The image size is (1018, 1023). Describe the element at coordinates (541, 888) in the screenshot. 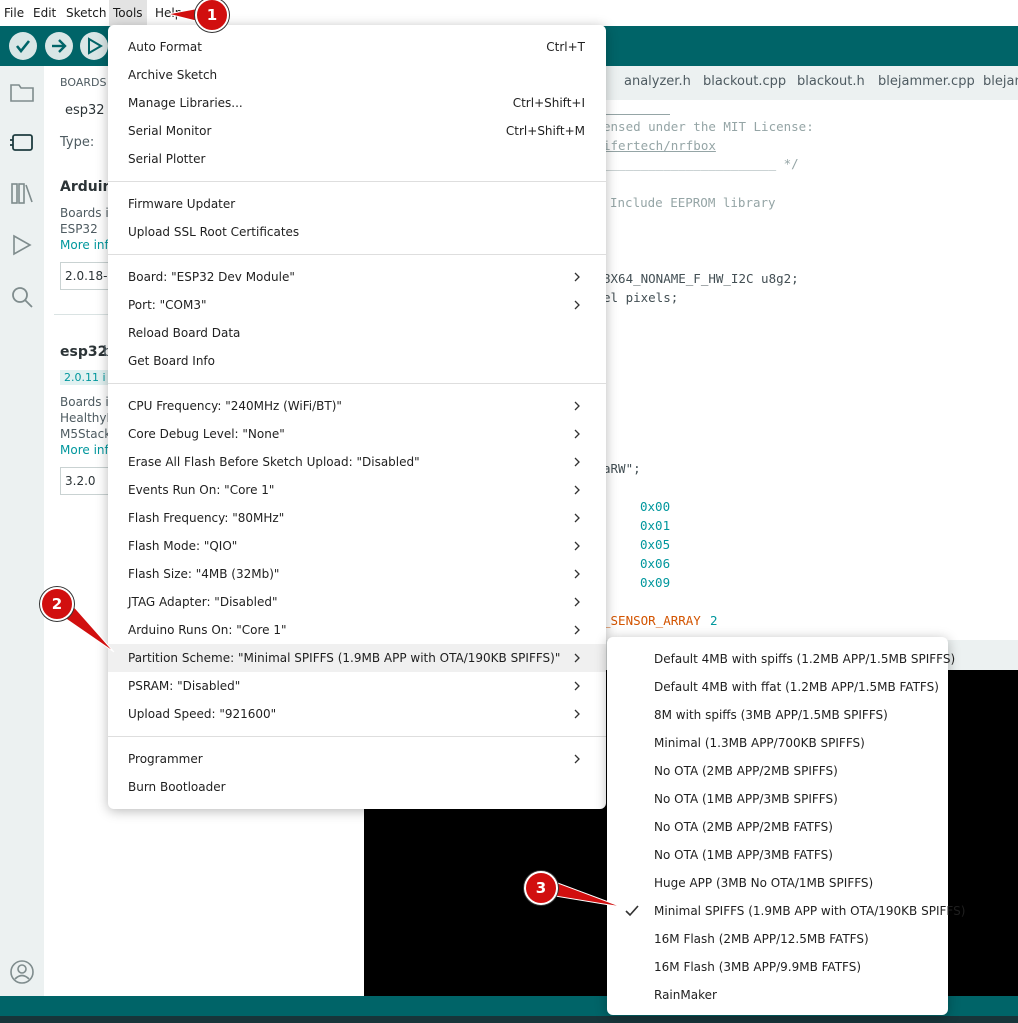

I see `callout-badge-3: 3` at that location.